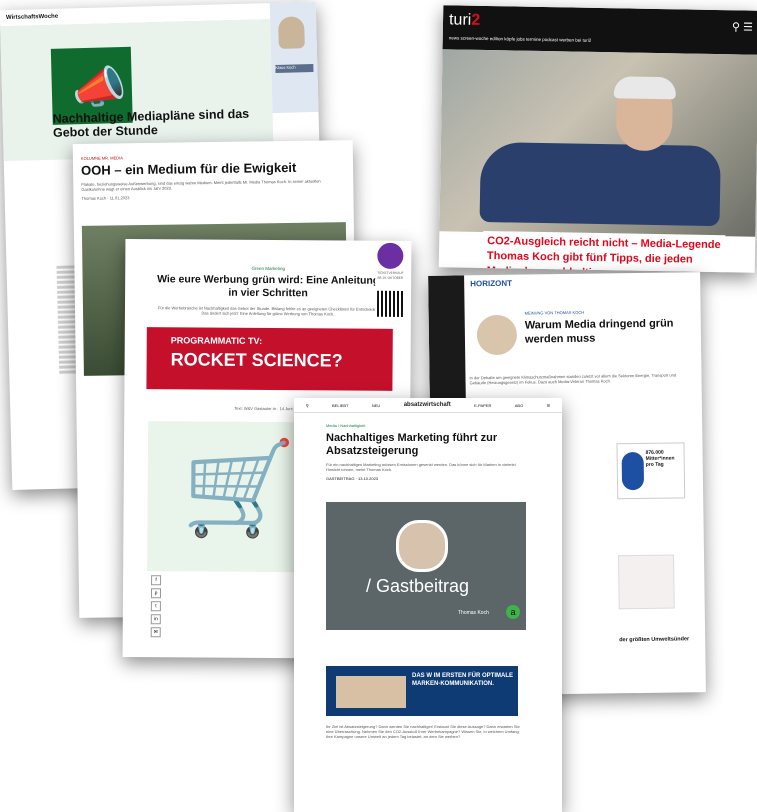 This screenshot has height=812, width=757. What do you see at coordinates (239, 489) in the screenshot?
I see `shopping-cart-icon: 🛒` at bounding box center [239, 489].